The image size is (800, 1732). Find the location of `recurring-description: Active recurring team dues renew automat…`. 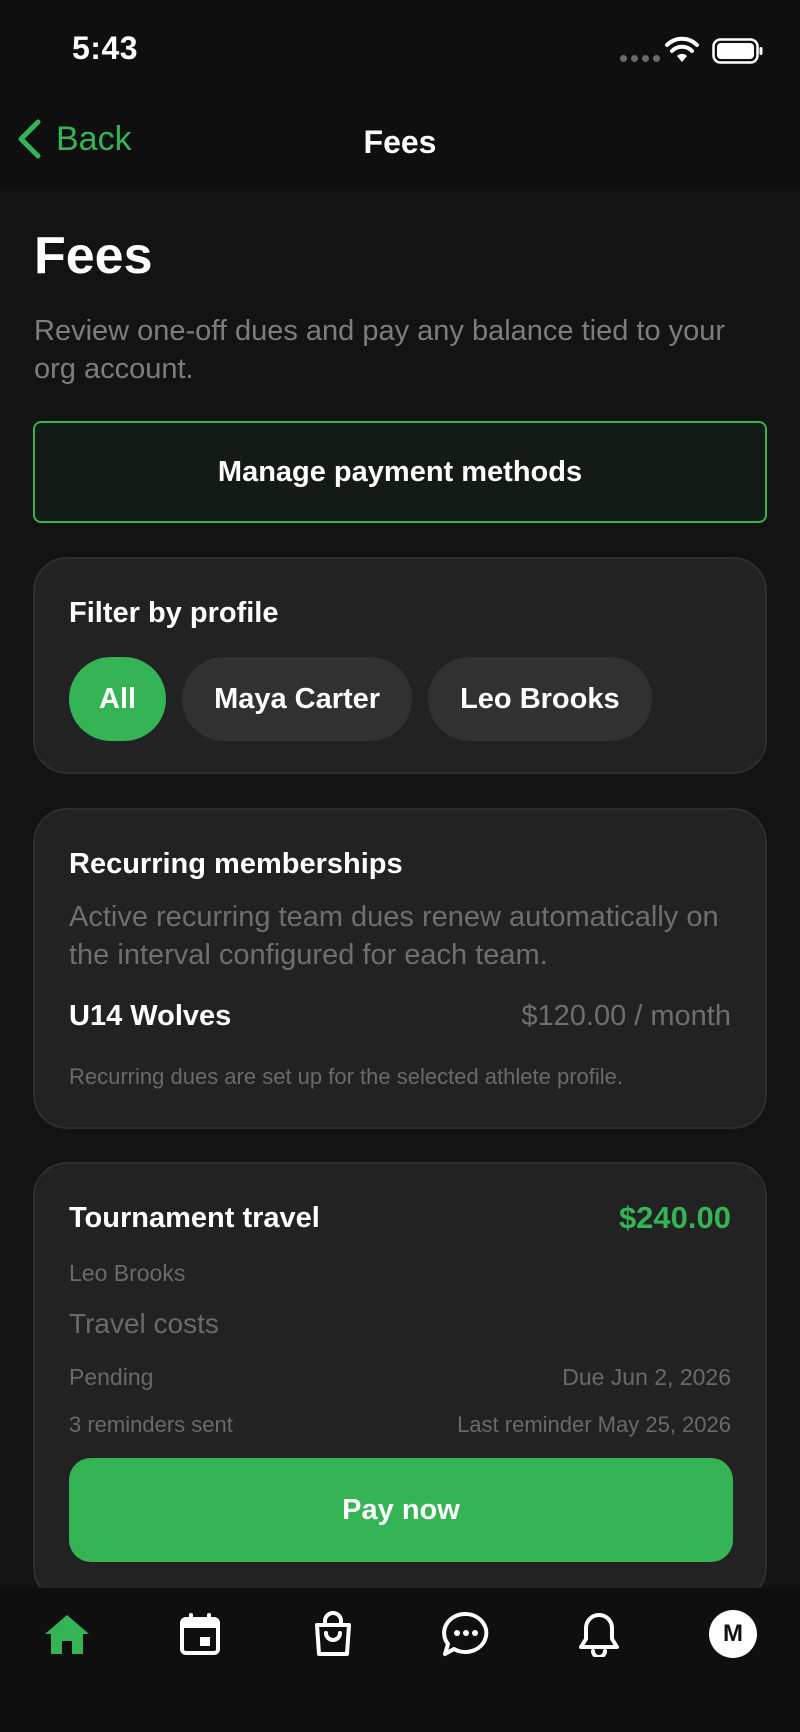

recurring-description: Active recurring team dues renew automat… is located at coordinates (394, 936).